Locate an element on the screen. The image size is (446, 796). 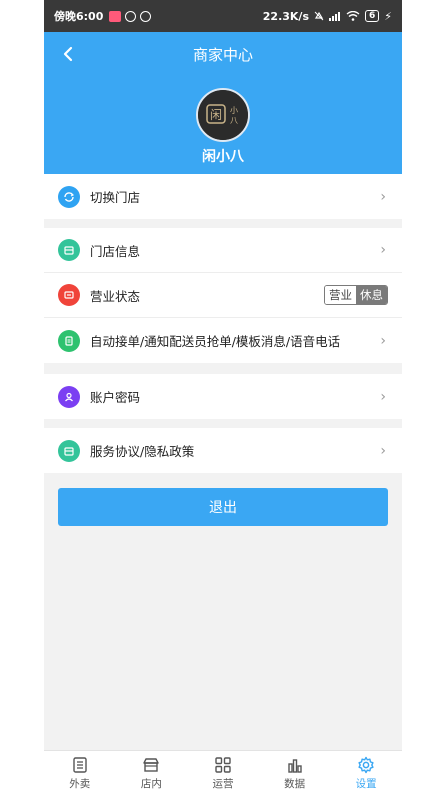
switch-store-row: 切换门店 › is located at coordinates (223, 196).